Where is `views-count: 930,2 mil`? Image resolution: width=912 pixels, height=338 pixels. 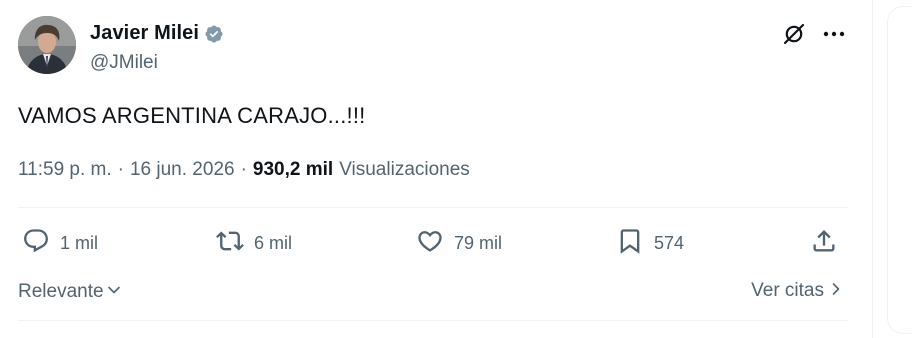 views-count: 930,2 mil is located at coordinates (293, 170).